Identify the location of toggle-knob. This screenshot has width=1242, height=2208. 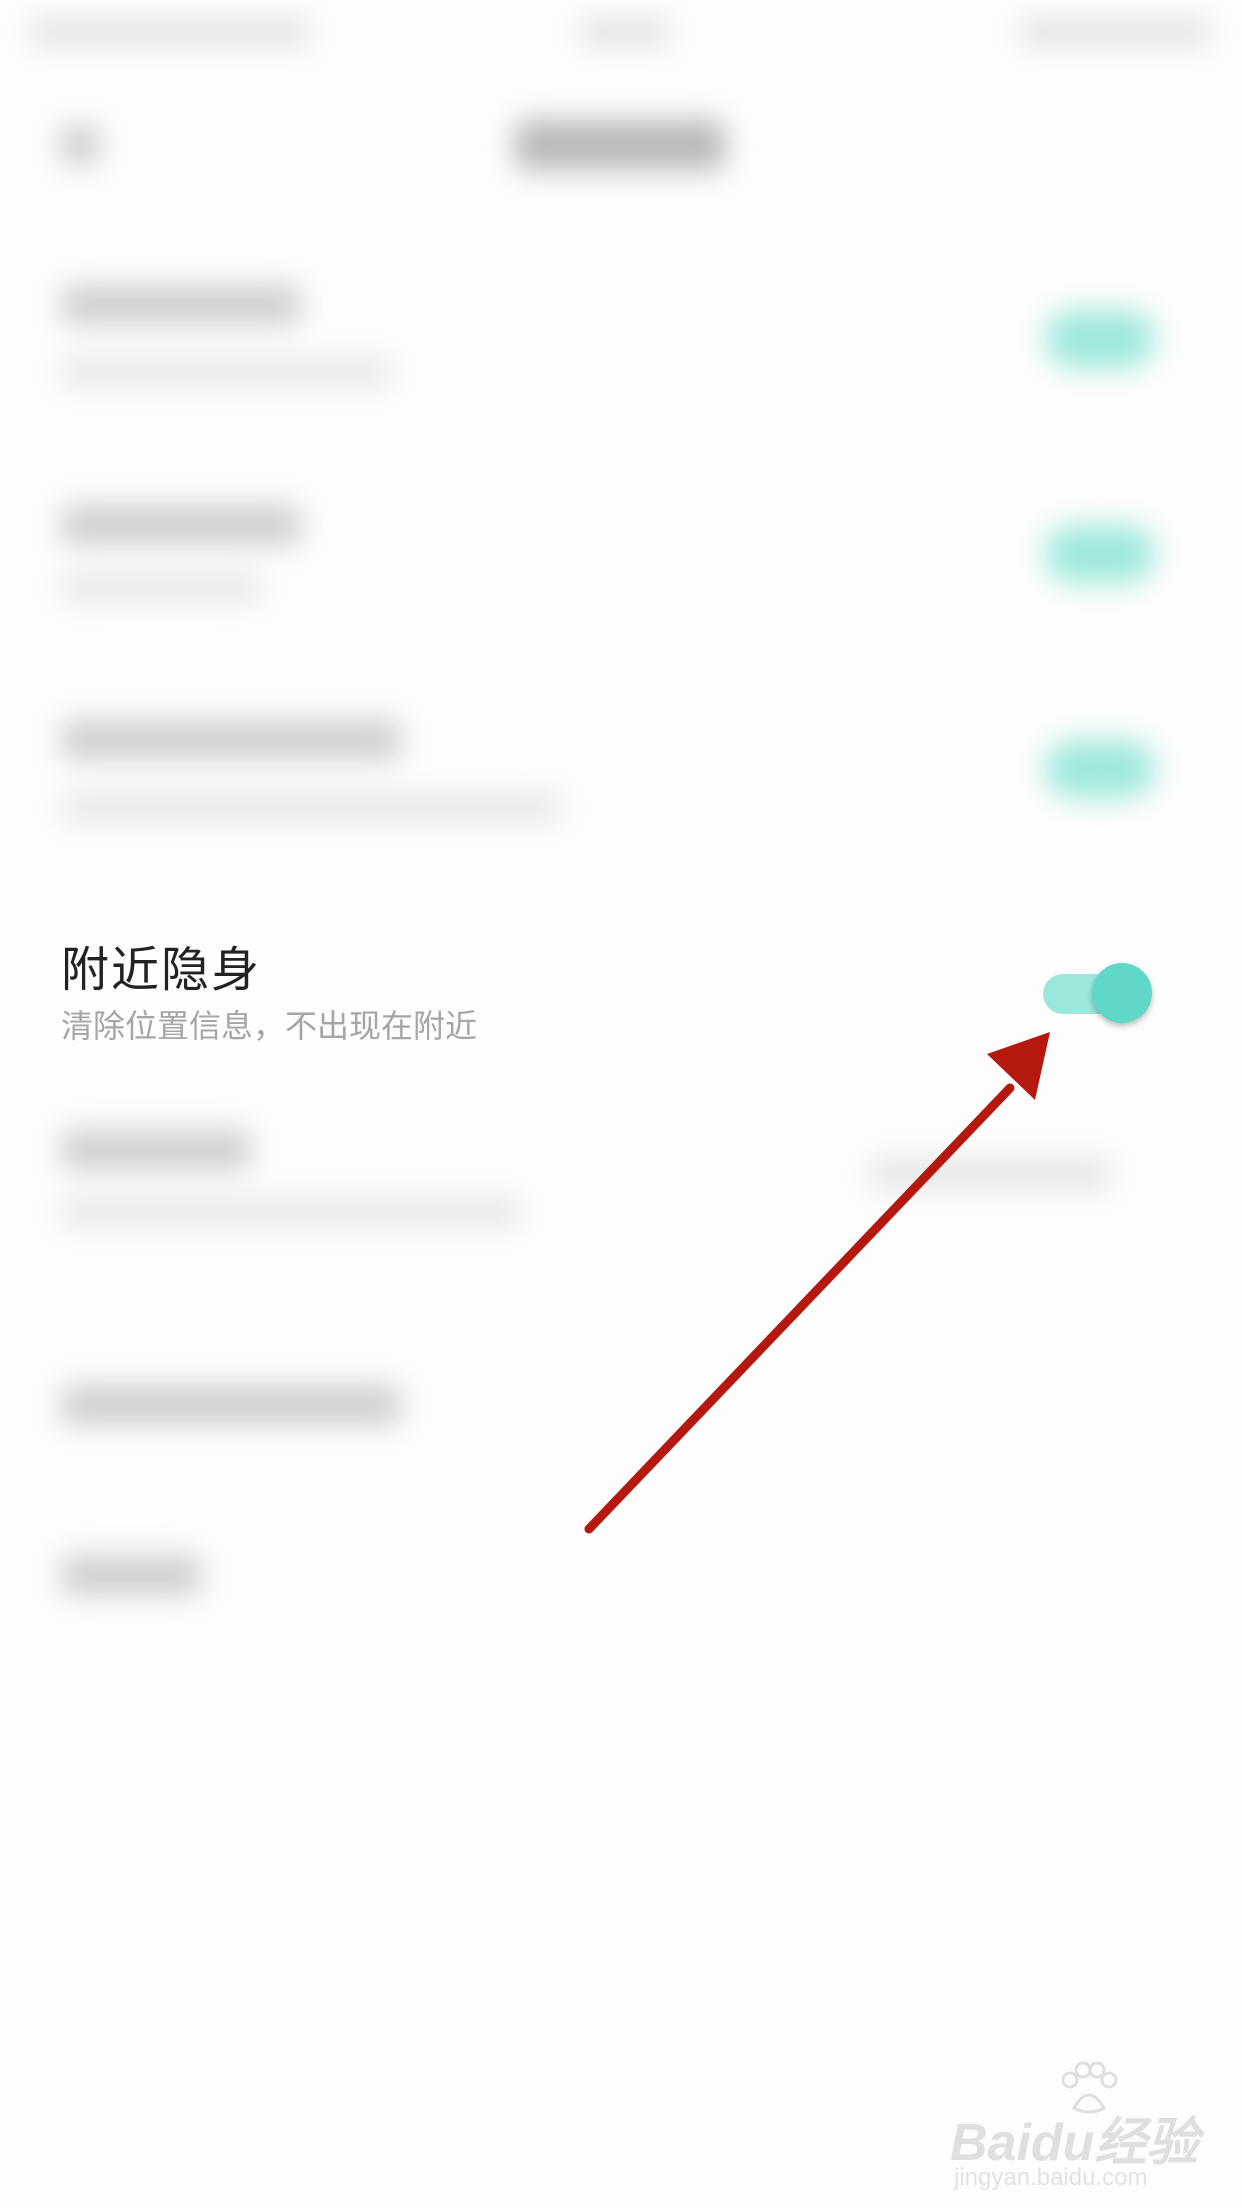
(1122, 993).